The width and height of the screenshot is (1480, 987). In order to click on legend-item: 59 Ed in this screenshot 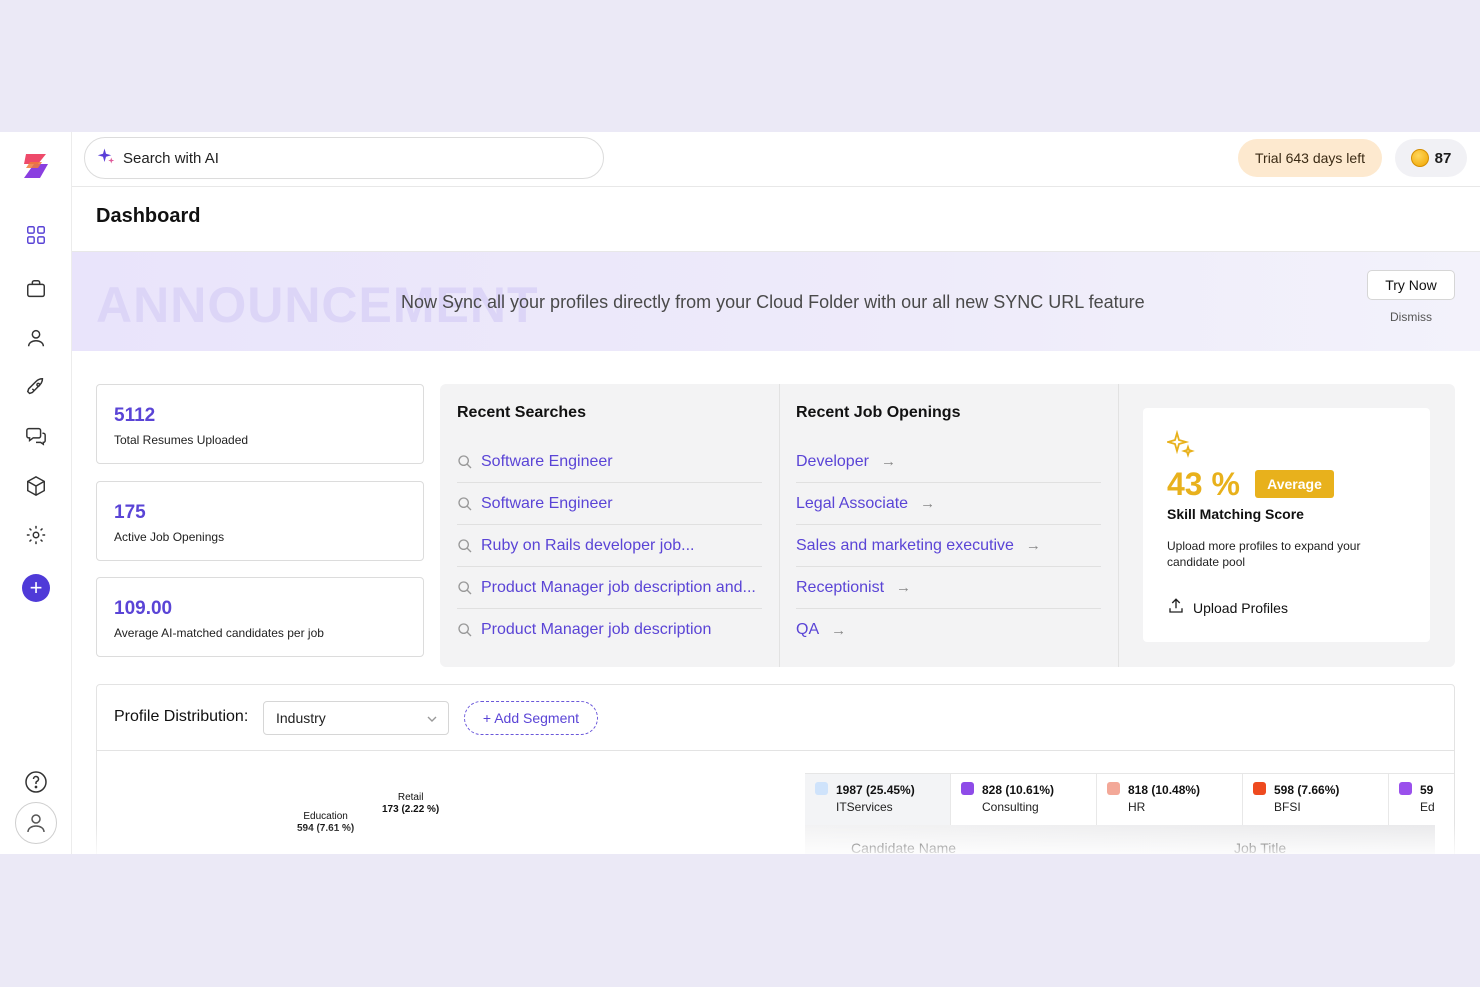, I will do `click(1421, 799)`.